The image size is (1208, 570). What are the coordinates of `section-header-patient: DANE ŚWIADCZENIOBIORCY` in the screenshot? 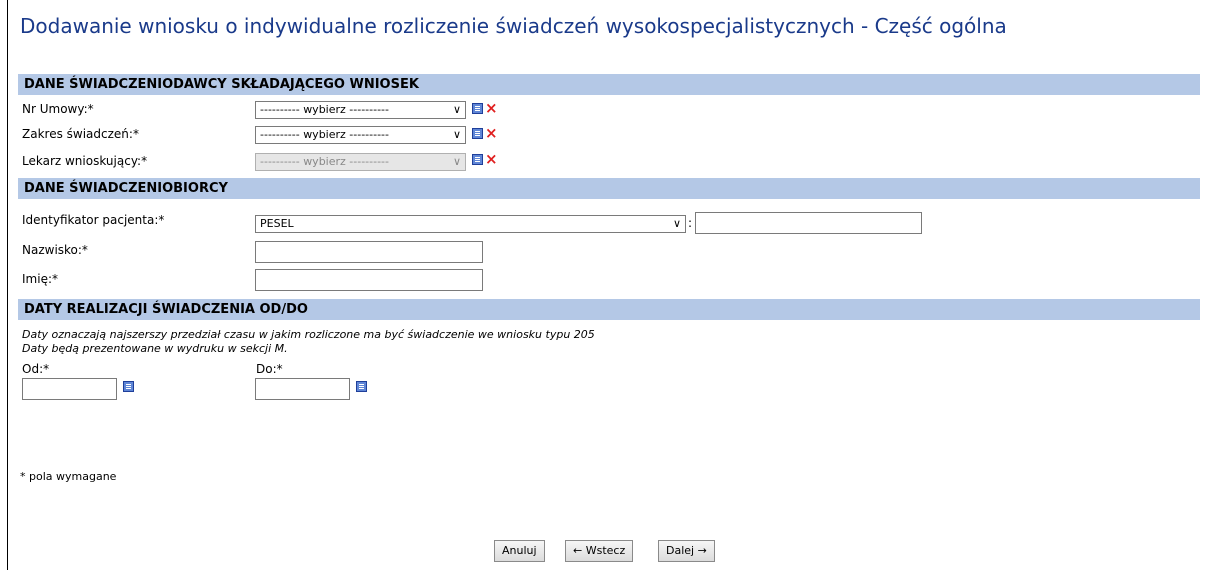 It's located at (609, 188).